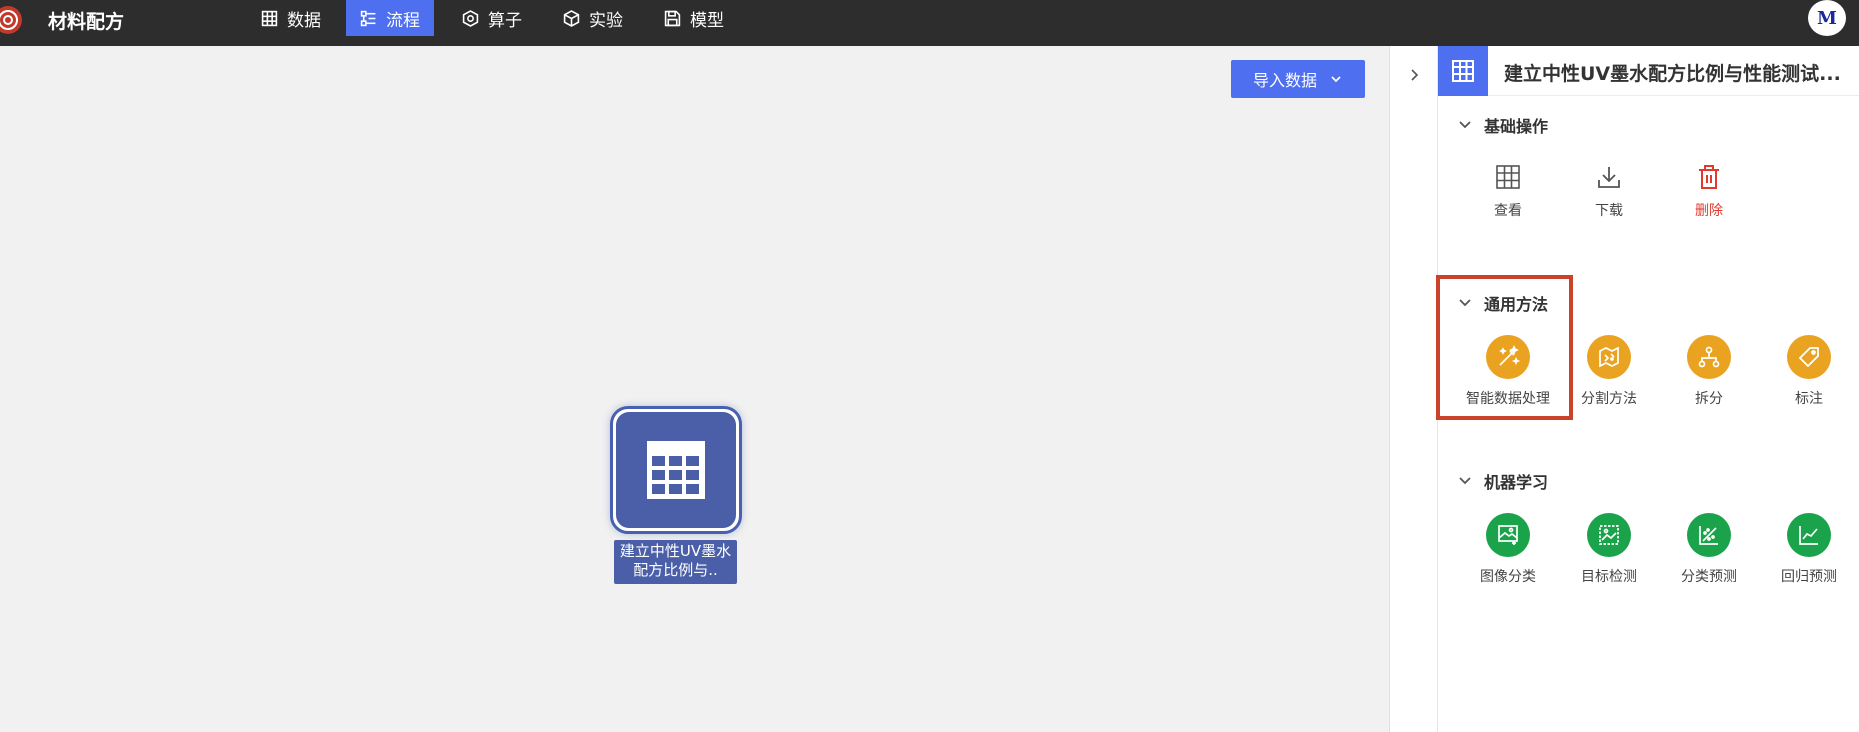 The image size is (1859, 732). I want to click on nav-item-model: 模型, so click(694, 18).